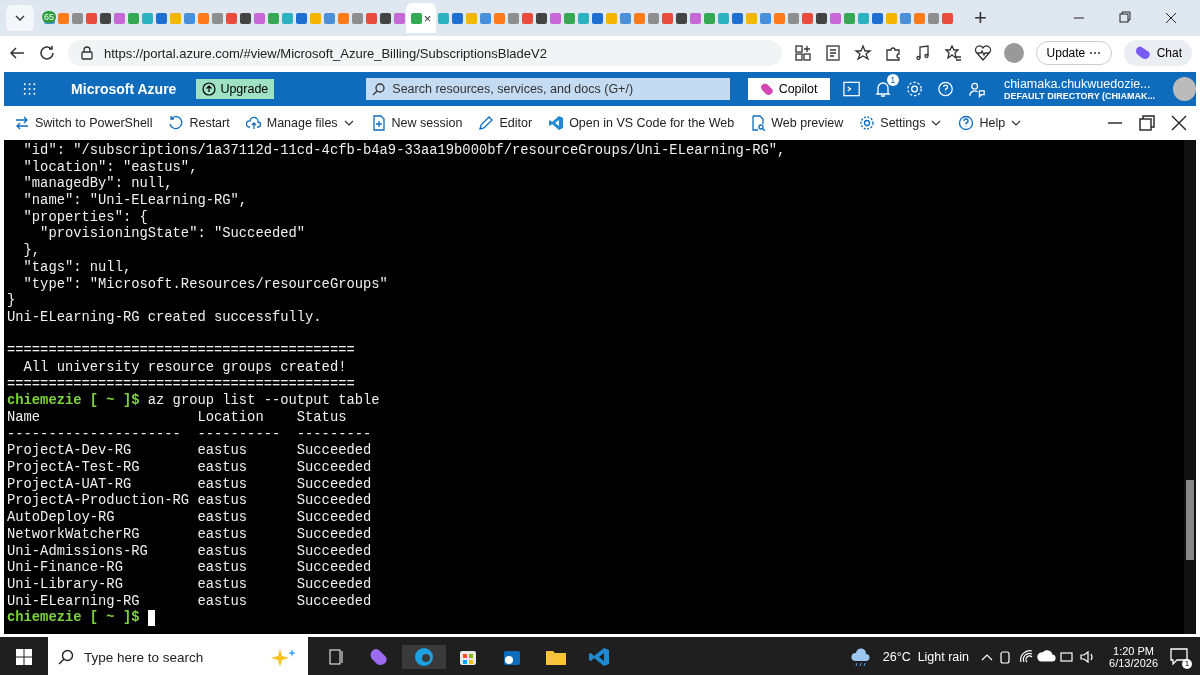 This screenshot has height=675, width=1200. Describe the element at coordinates (797, 123) in the screenshot. I see `toolbar-button: Web preview` at that location.